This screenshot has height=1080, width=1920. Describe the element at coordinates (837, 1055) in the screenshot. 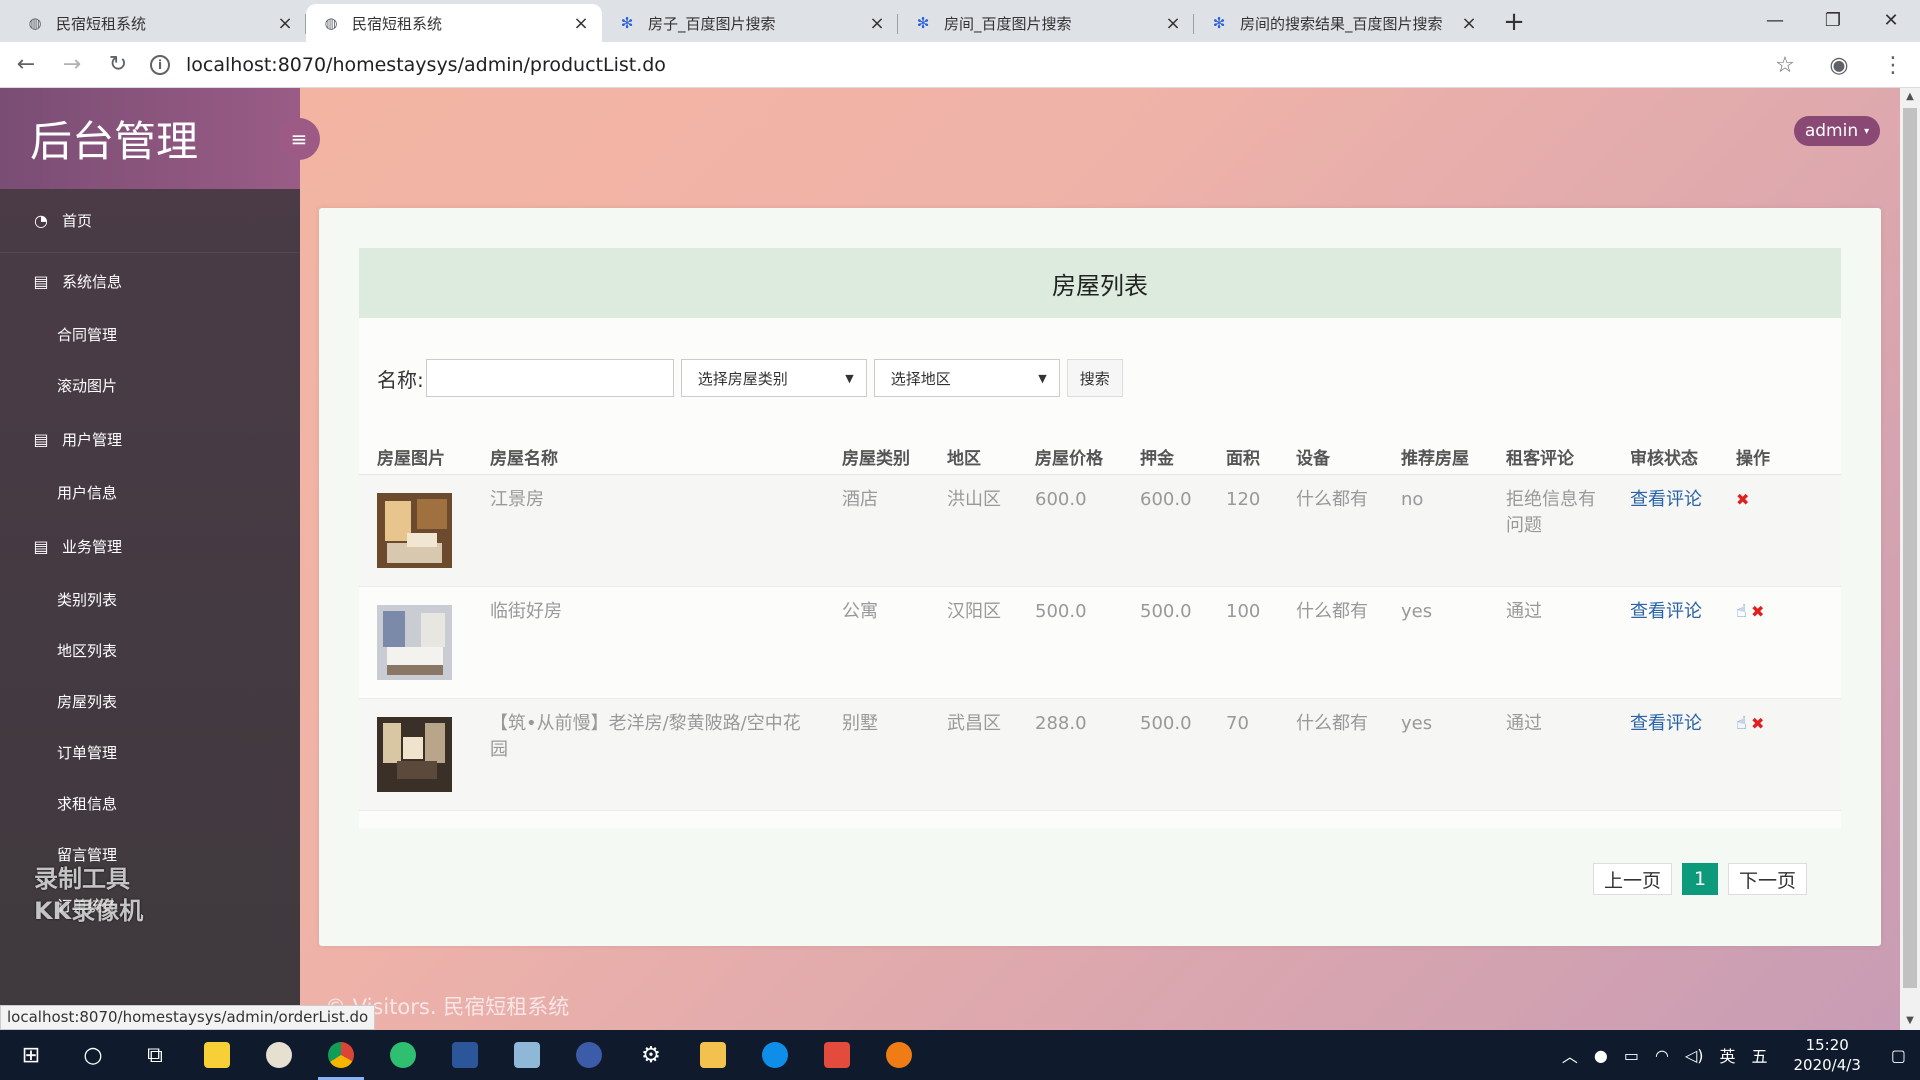

I see `pdf-app-icon` at that location.